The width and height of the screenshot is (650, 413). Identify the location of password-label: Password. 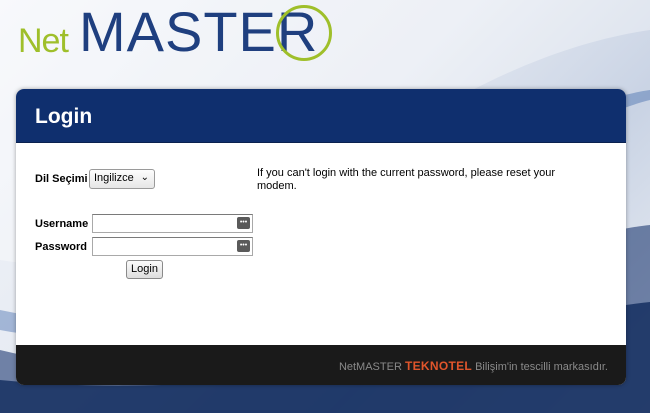
(61, 247).